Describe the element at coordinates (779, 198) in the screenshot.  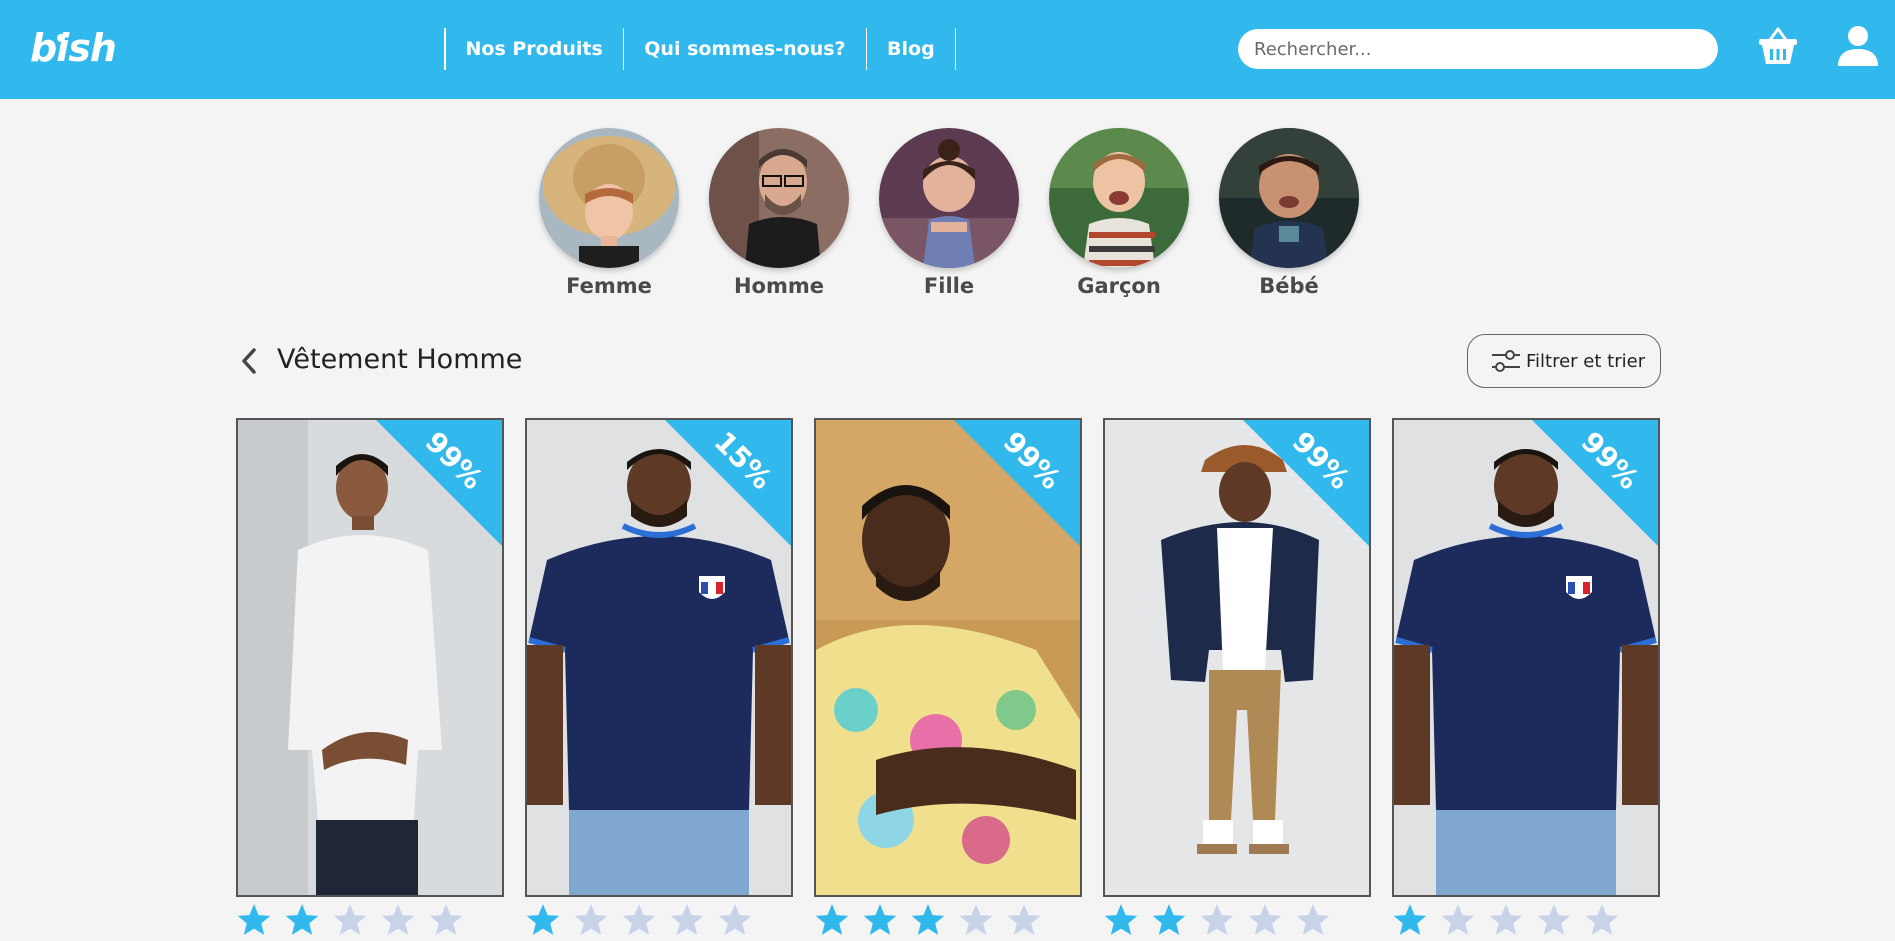
I see `category-homme-image` at that location.